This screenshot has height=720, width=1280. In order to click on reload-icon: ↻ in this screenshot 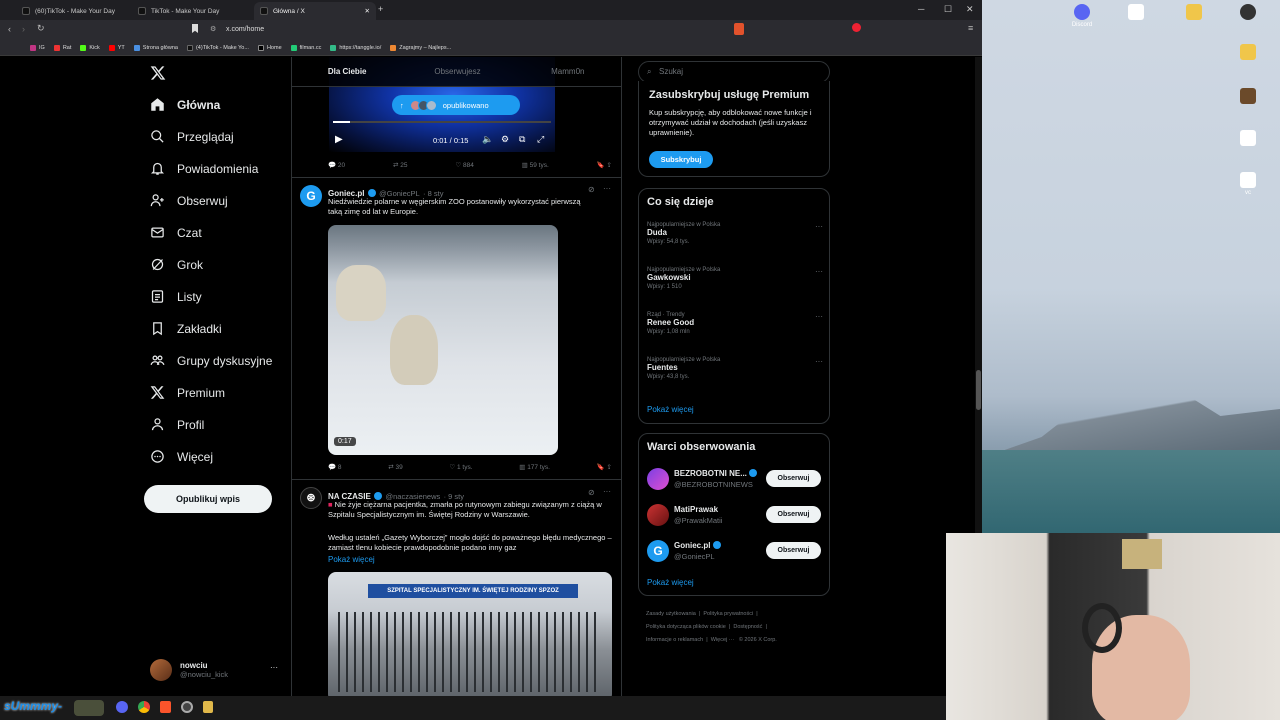, I will do `click(41, 28)`.